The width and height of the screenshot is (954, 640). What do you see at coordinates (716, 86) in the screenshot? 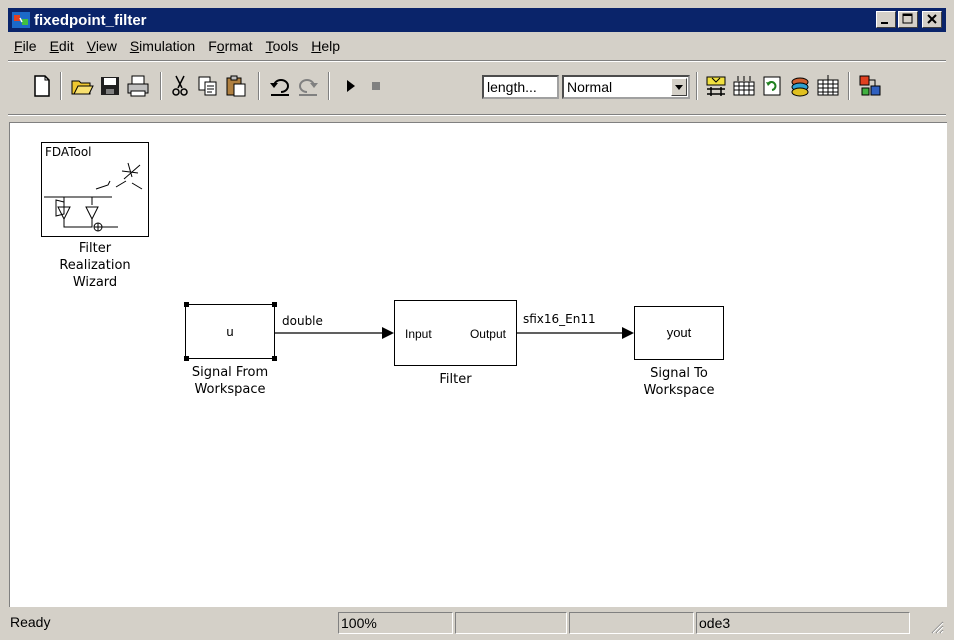
I see `build-icon` at bounding box center [716, 86].